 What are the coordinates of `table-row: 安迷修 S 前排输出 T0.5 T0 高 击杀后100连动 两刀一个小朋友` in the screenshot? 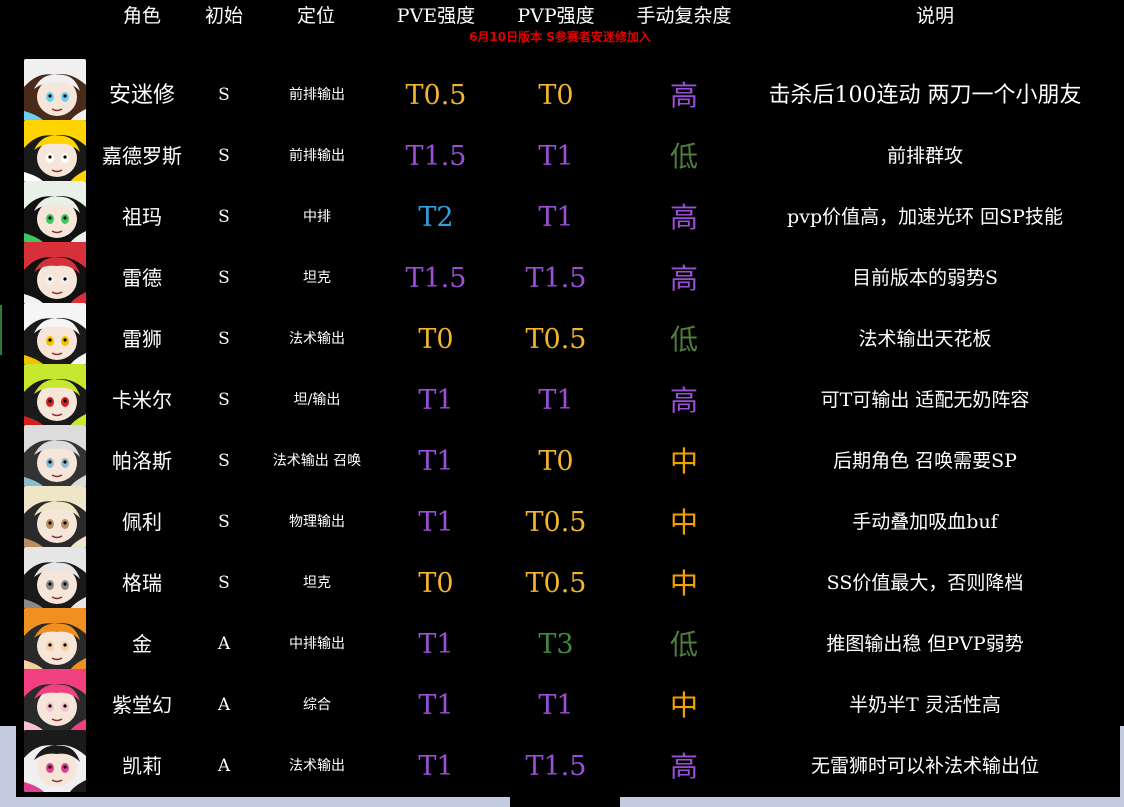 It's located at (562, 92).